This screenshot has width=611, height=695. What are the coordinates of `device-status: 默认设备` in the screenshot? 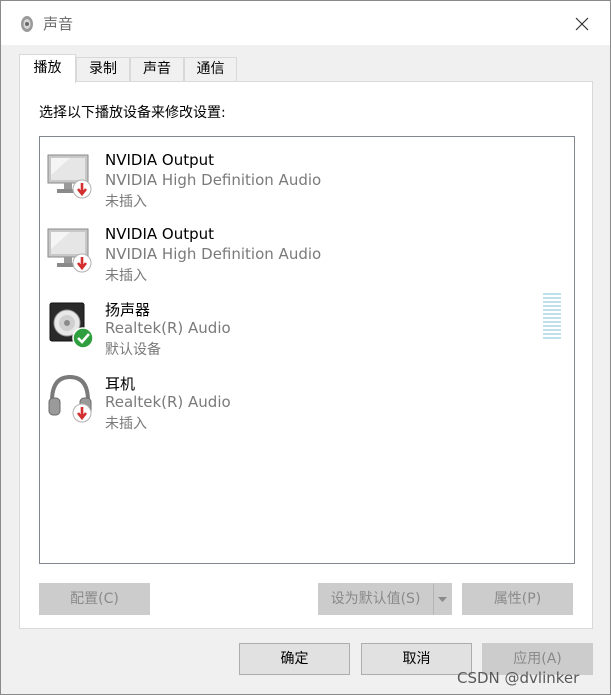 It's located at (133, 350).